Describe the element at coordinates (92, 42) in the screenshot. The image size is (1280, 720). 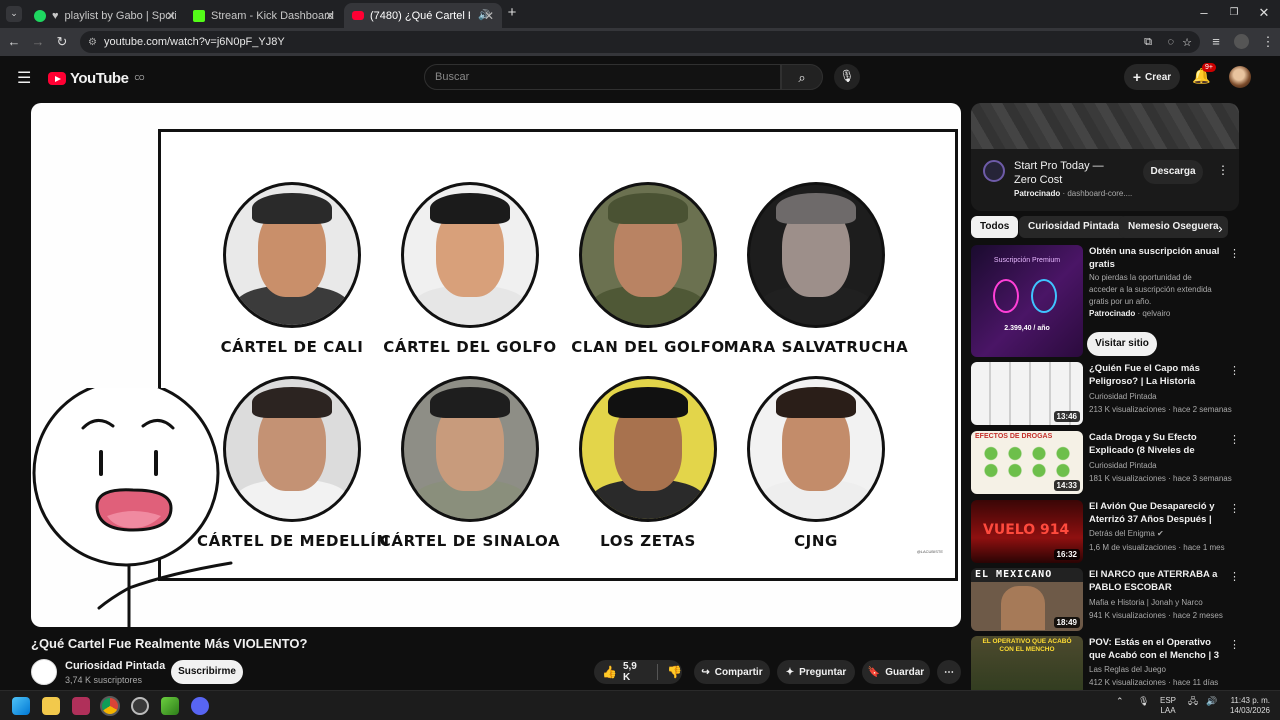
I see `site-info-icon: ⚙` at that location.